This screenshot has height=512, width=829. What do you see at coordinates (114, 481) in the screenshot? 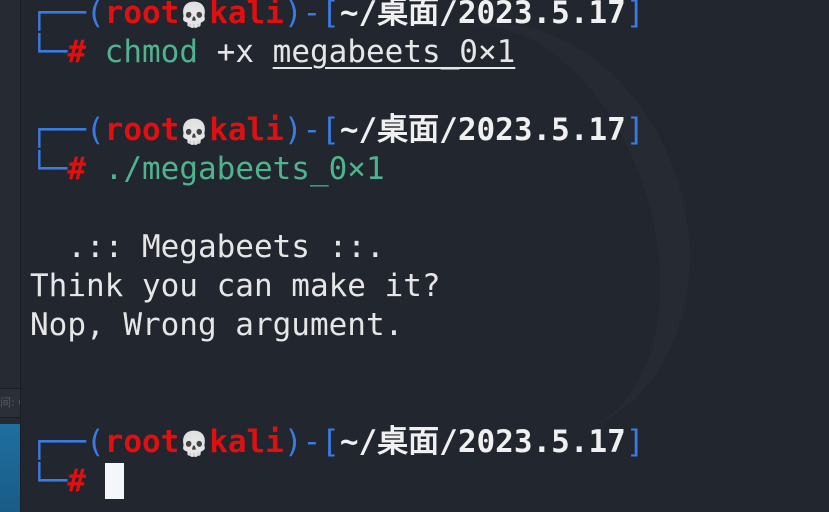
I see `text-cursor` at bounding box center [114, 481].